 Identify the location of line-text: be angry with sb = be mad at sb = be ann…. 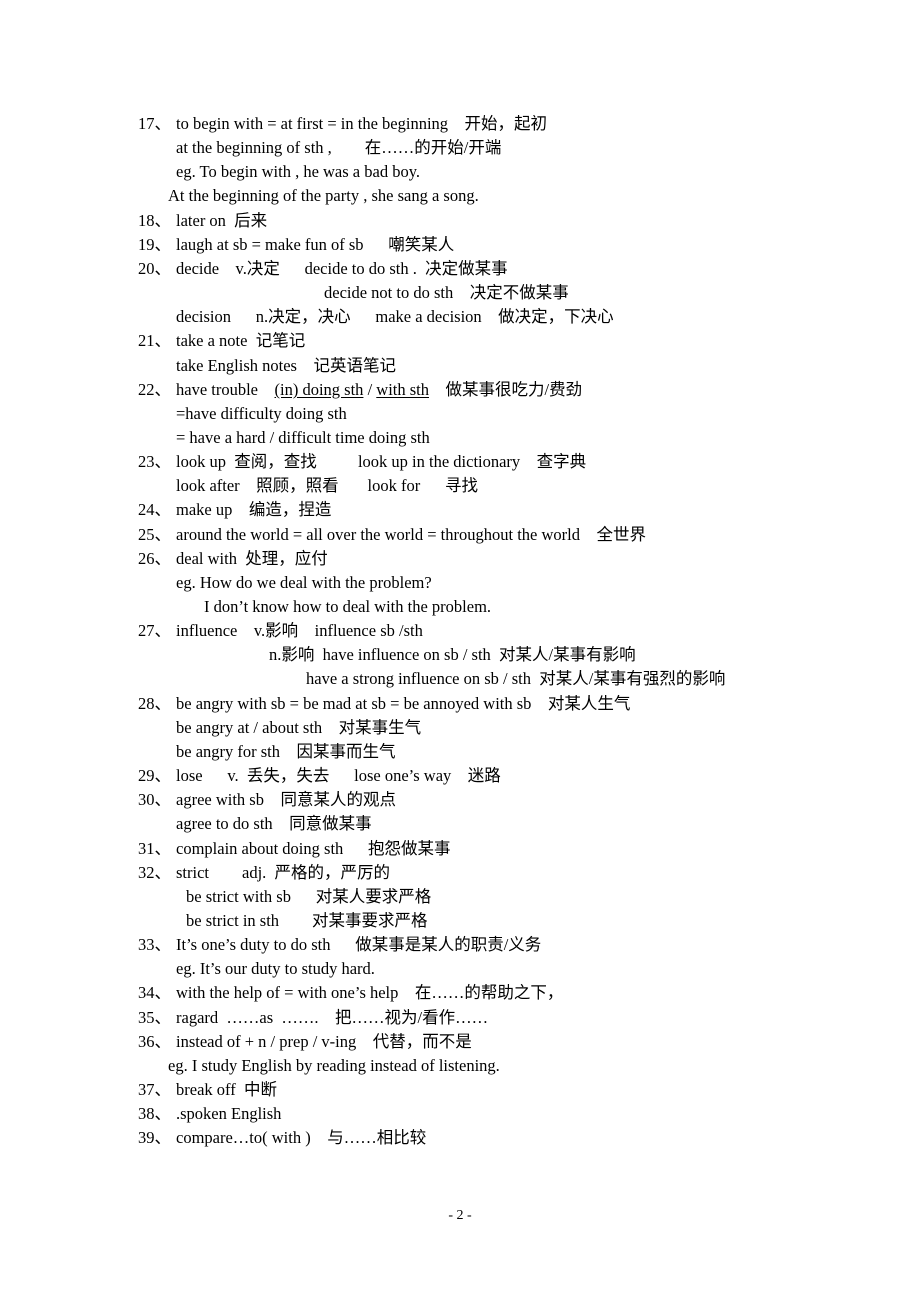
(403, 703).